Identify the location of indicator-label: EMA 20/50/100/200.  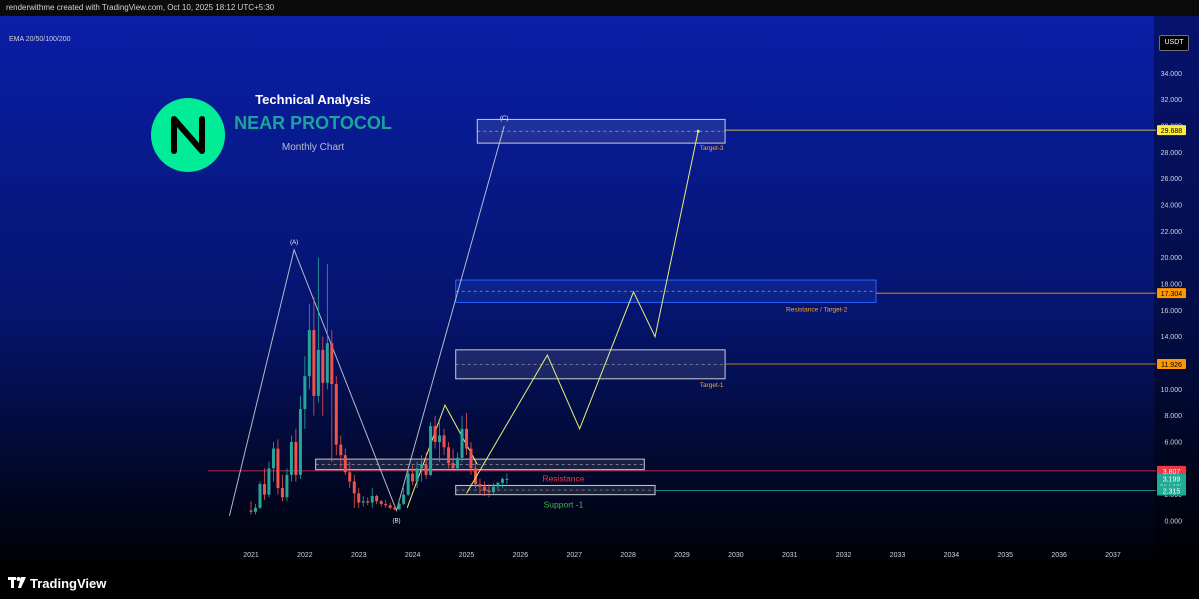
(40, 39).